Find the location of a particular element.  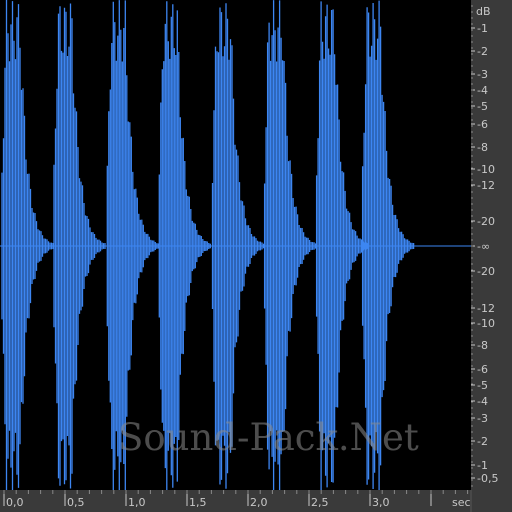

time-tick-label: 2,0 is located at coordinates (259, 502).